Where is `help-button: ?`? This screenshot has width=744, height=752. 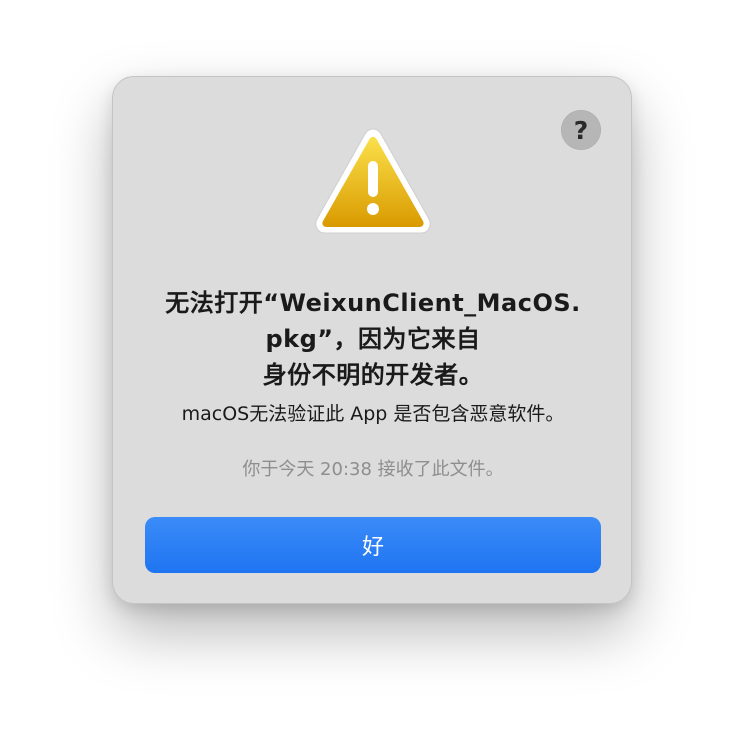 help-button: ? is located at coordinates (581, 130).